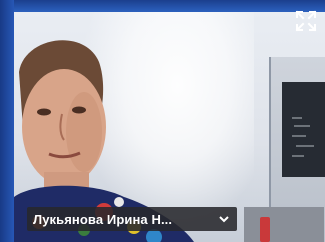 The width and height of the screenshot is (325, 242). What do you see at coordinates (306, 21) in the screenshot?
I see `expand-icon` at bounding box center [306, 21].